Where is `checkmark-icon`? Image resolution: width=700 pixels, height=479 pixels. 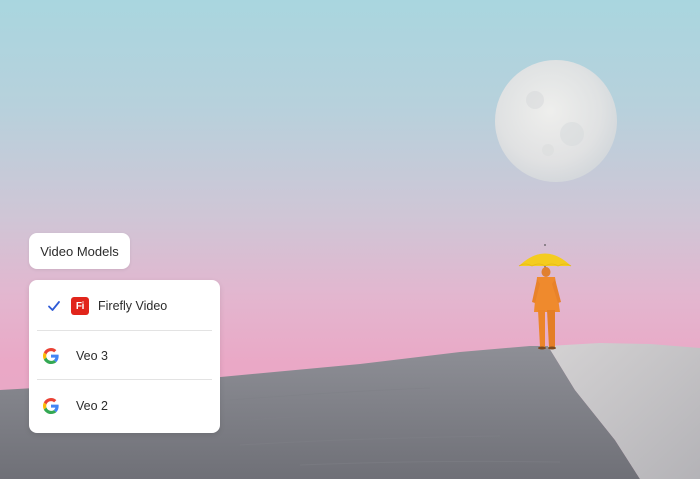 checkmark-icon is located at coordinates (54, 306).